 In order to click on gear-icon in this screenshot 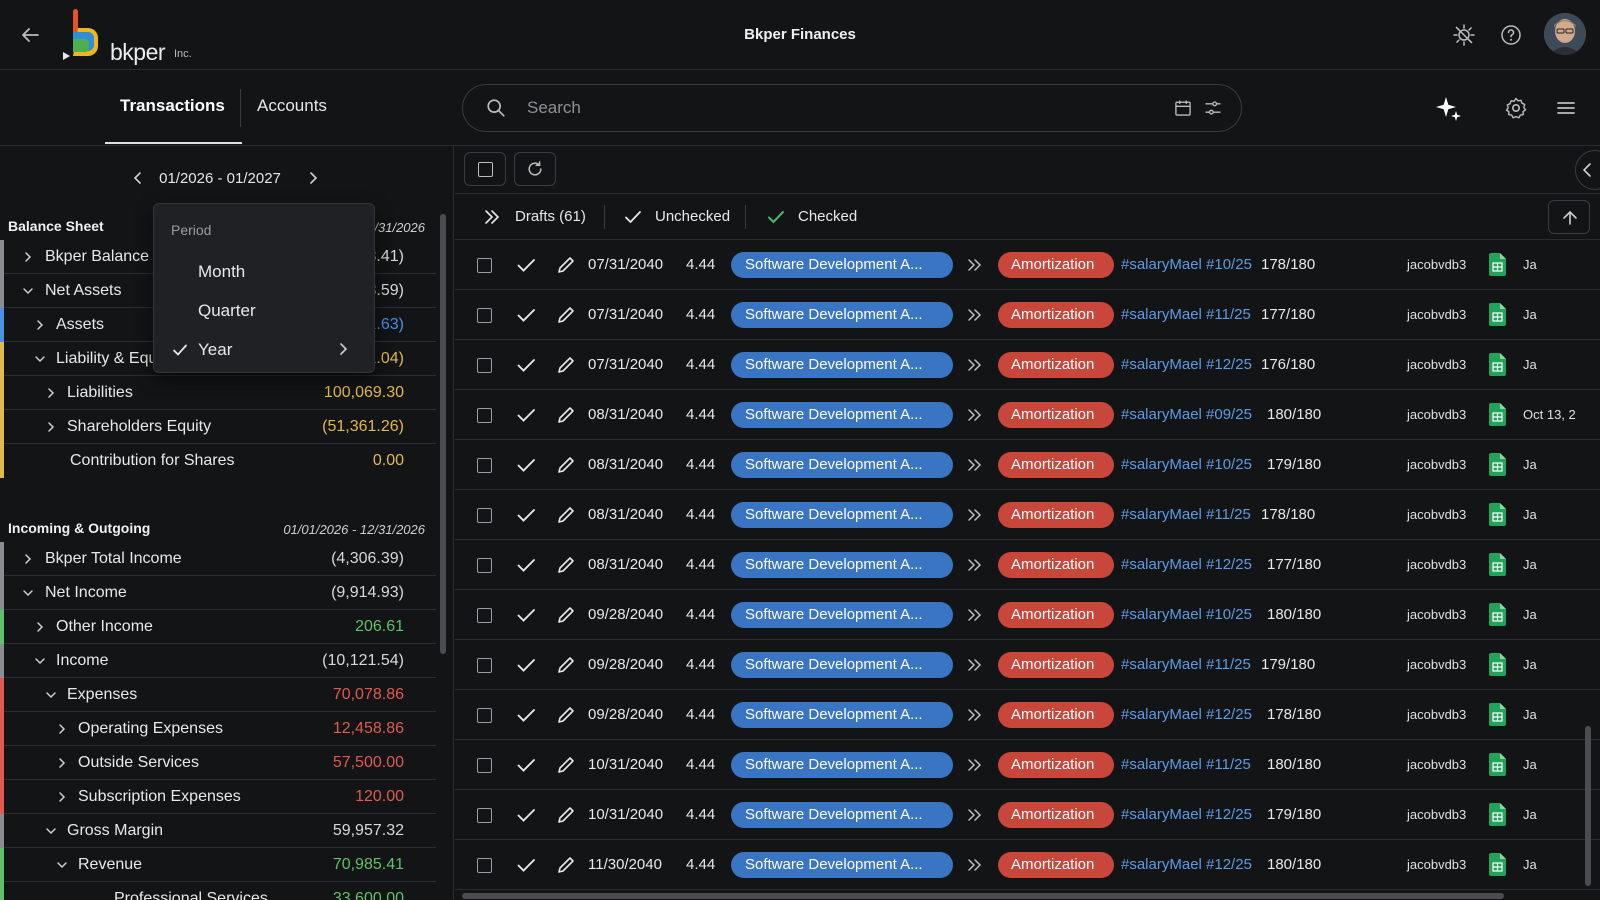, I will do `click(1516, 108)`.